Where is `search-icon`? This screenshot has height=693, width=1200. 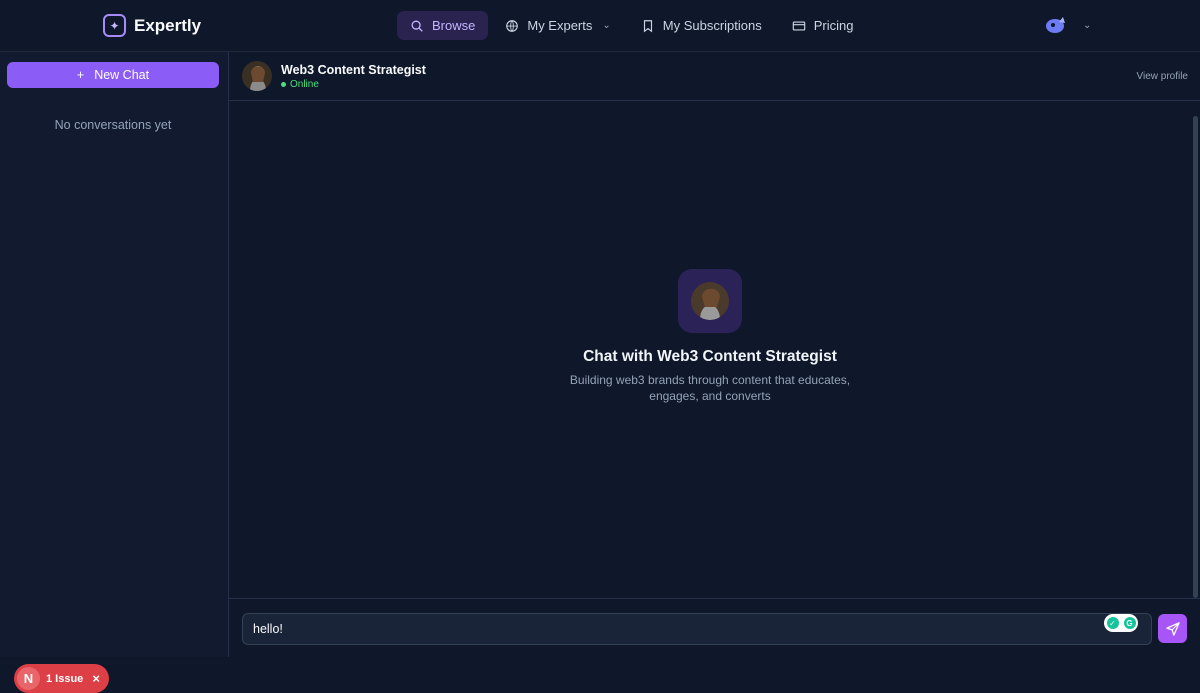
search-icon is located at coordinates (417, 26).